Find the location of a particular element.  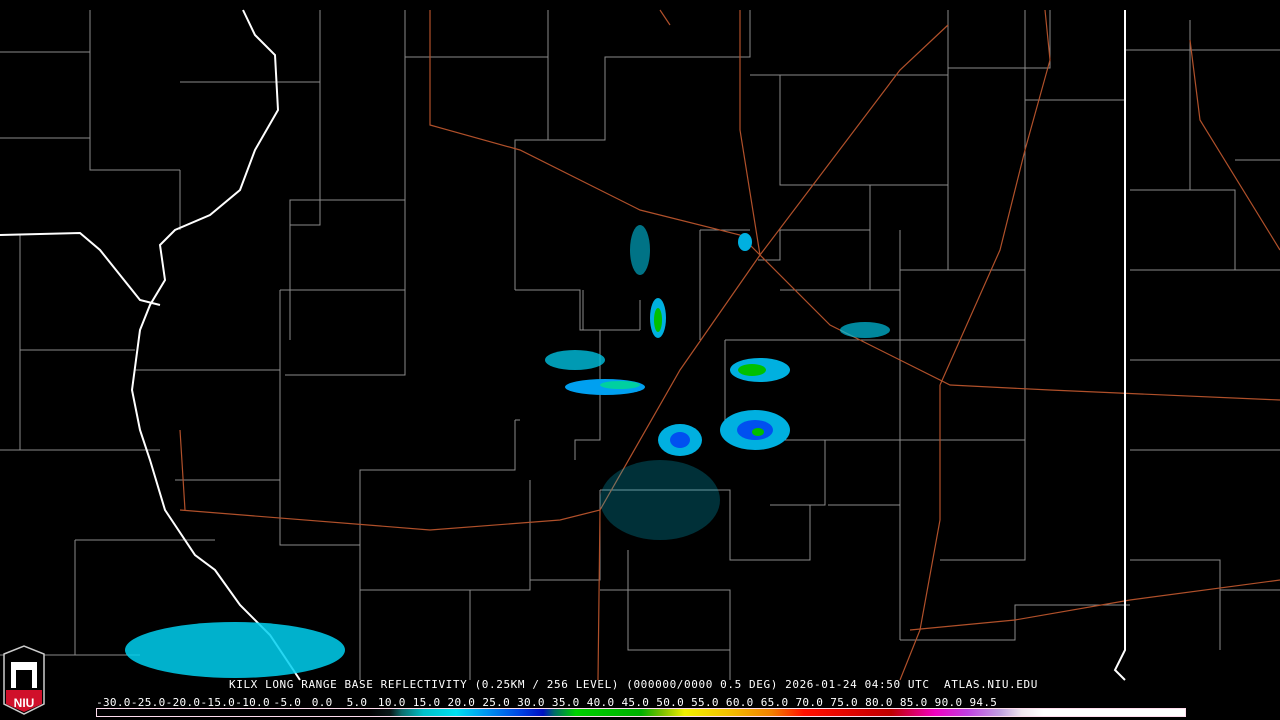

niu-logo: NIU is located at coordinates (24, 682).